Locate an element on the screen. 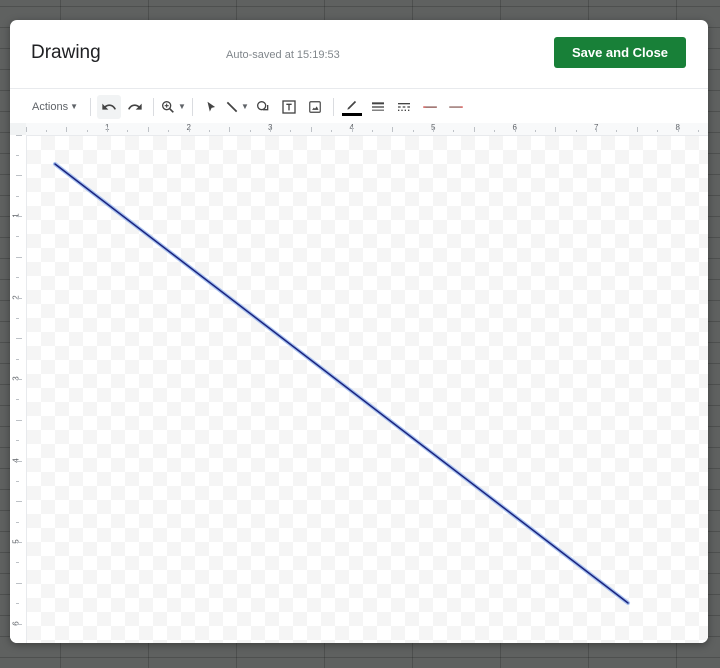 The width and height of the screenshot is (720, 668). vertical-ruler: 123456 is located at coordinates (18, 388).